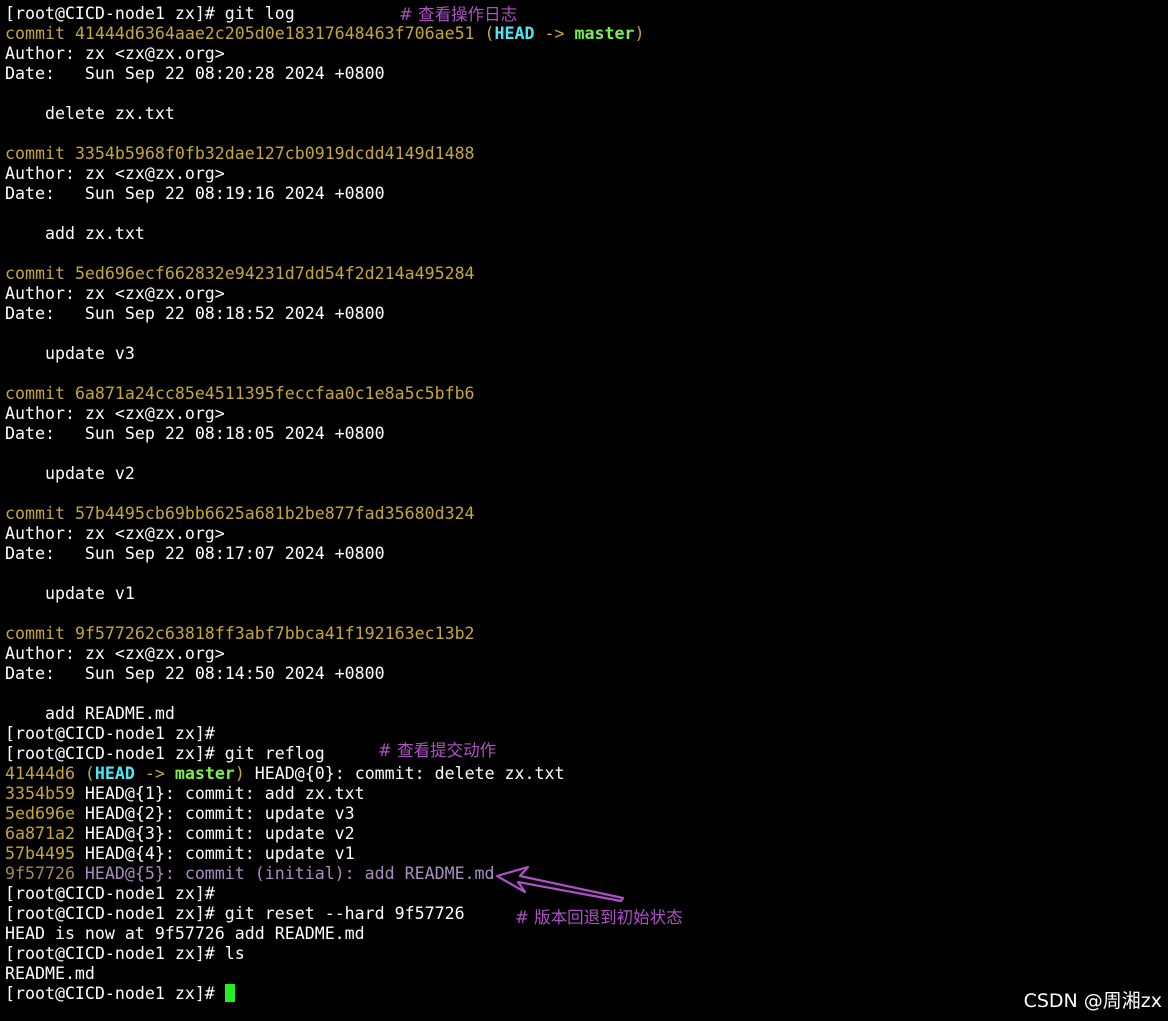  What do you see at coordinates (585, 854) in the screenshot?
I see `reflog-entry: 57b4495 HEAD@{4}: commit: update v1` at bounding box center [585, 854].